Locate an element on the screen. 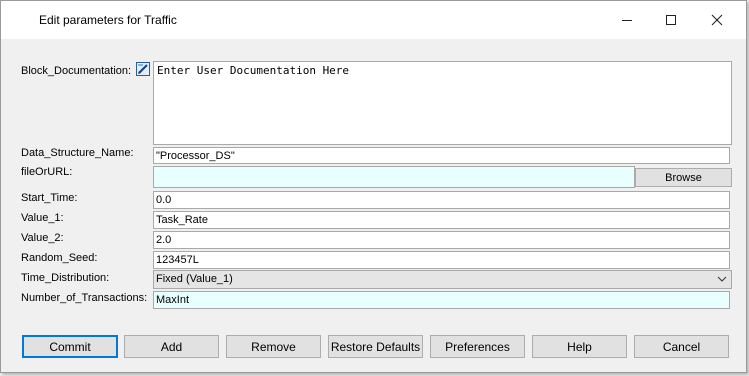  value-2-field: 2.0 is located at coordinates (441, 240).